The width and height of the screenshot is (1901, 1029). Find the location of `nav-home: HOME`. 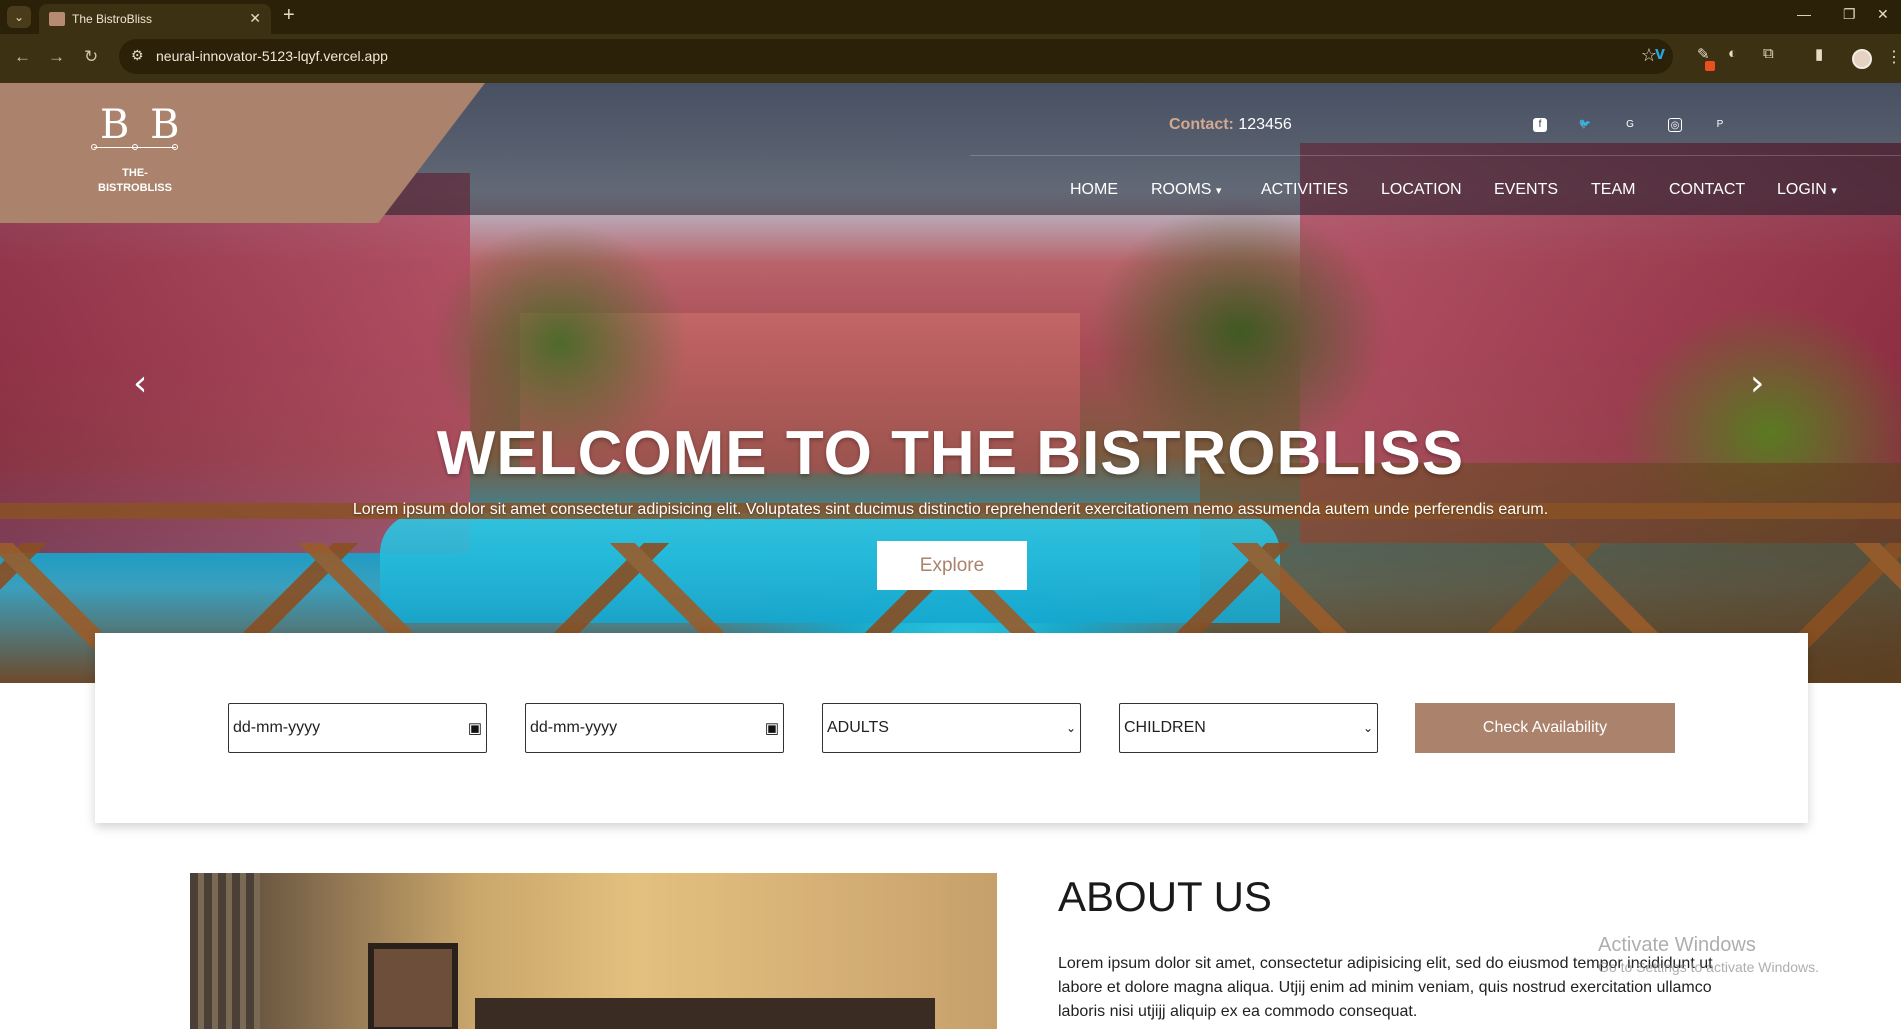

nav-home: HOME is located at coordinates (1094, 190).